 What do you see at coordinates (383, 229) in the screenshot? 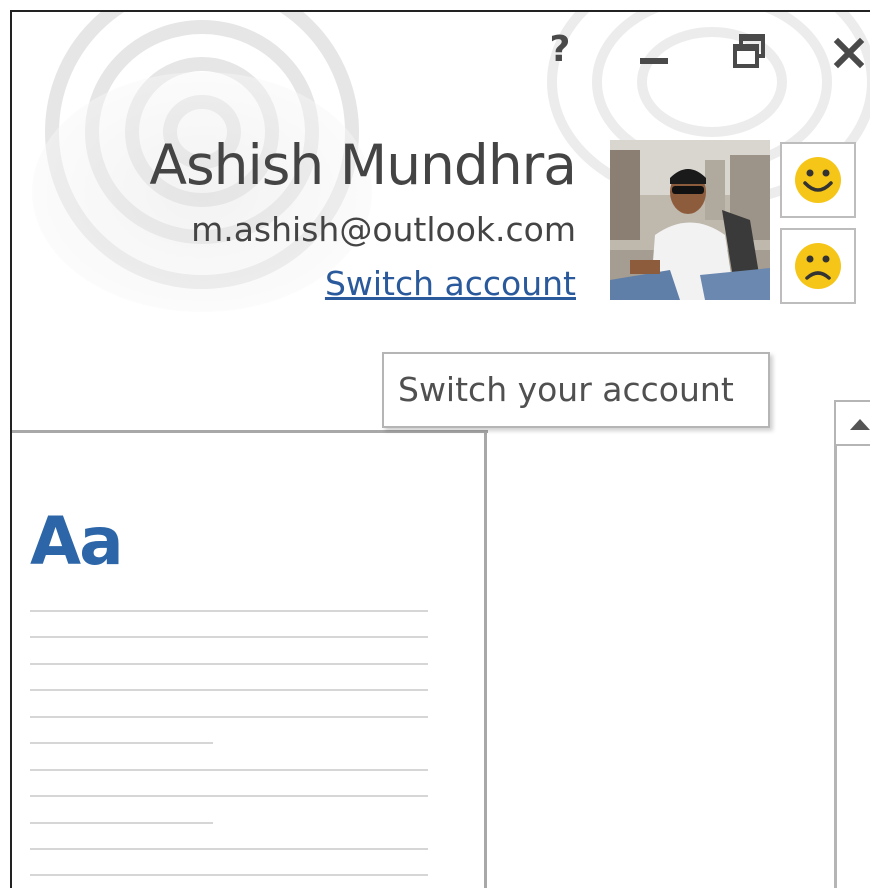
I see `account-email: m.ashish@outlook.com` at bounding box center [383, 229].